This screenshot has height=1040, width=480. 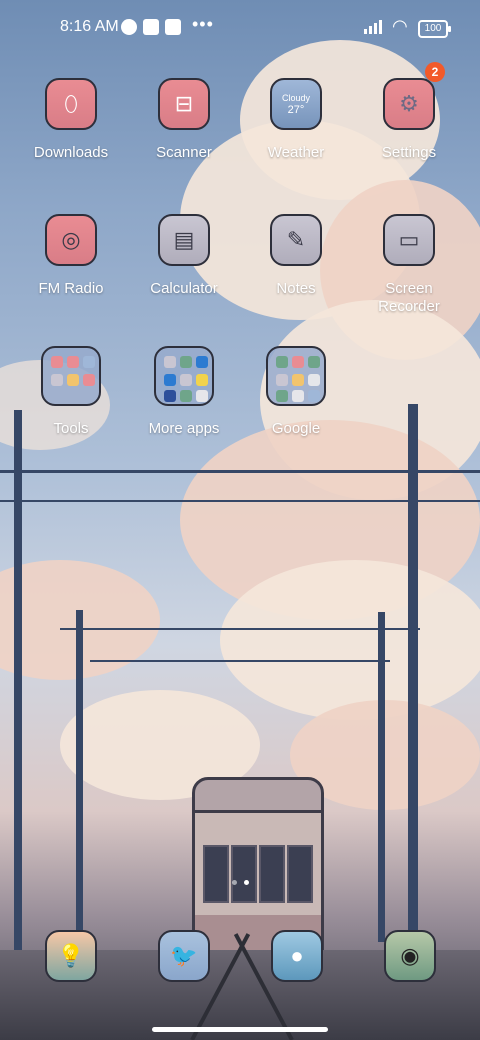 I want to click on scan-icon: ⊟, so click(x=184, y=104).